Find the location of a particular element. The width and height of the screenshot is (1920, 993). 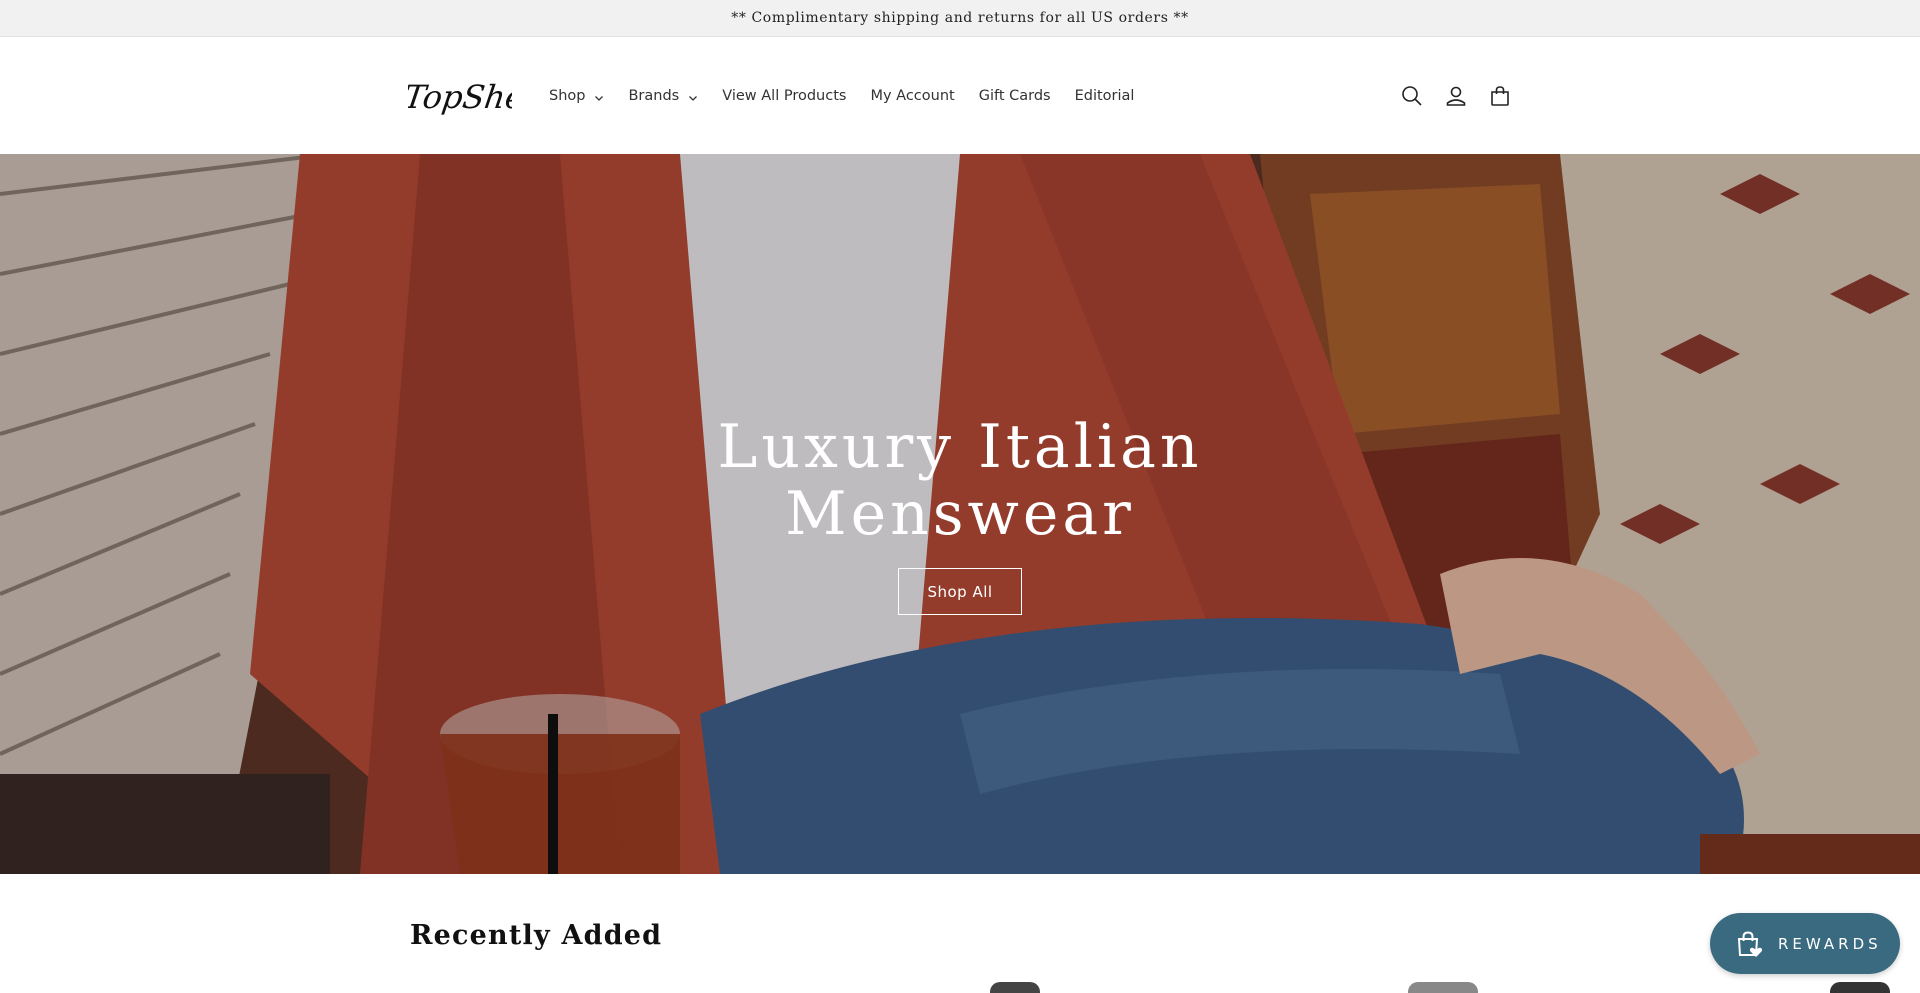

hero-title: Luxury Italian Menswear is located at coordinates (960, 481).